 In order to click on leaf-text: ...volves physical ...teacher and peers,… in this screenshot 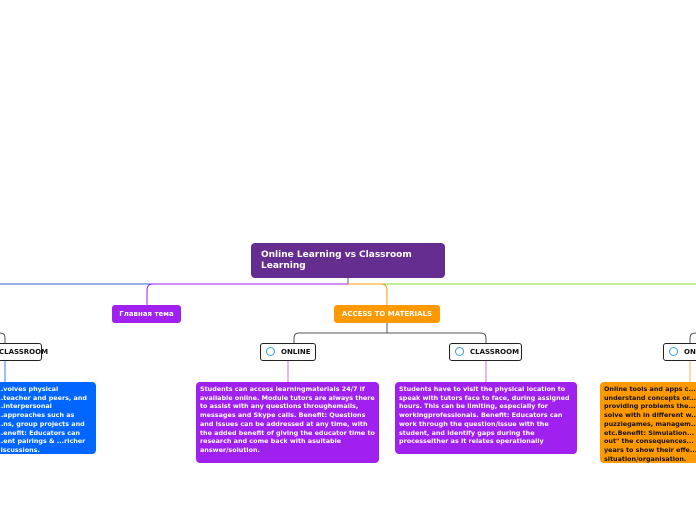, I will do `click(43, 419)`.